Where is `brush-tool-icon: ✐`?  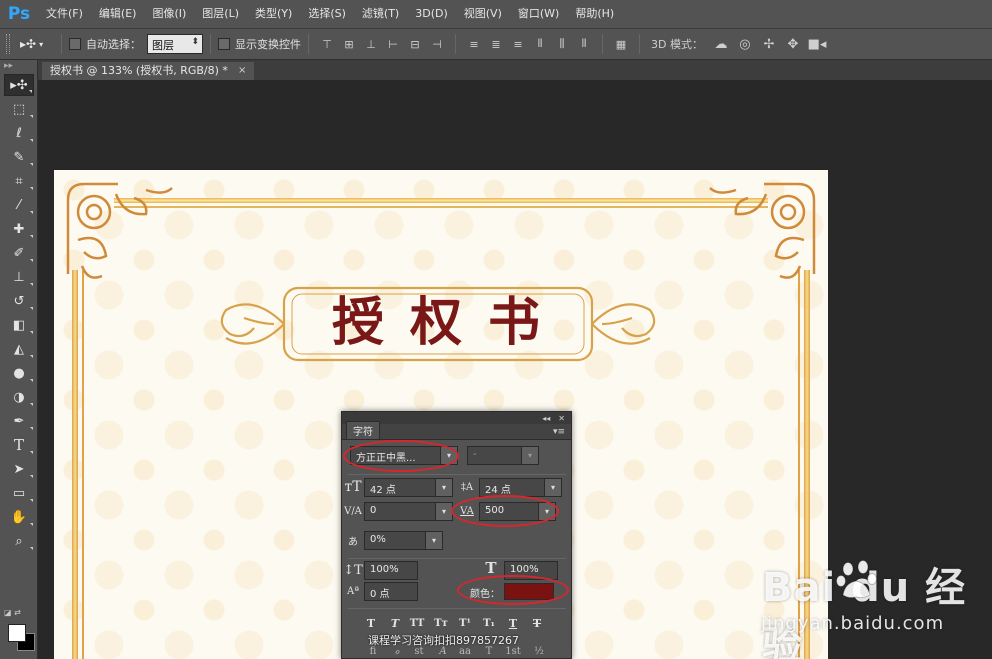
brush-tool-icon: ✐ is located at coordinates (19, 253).